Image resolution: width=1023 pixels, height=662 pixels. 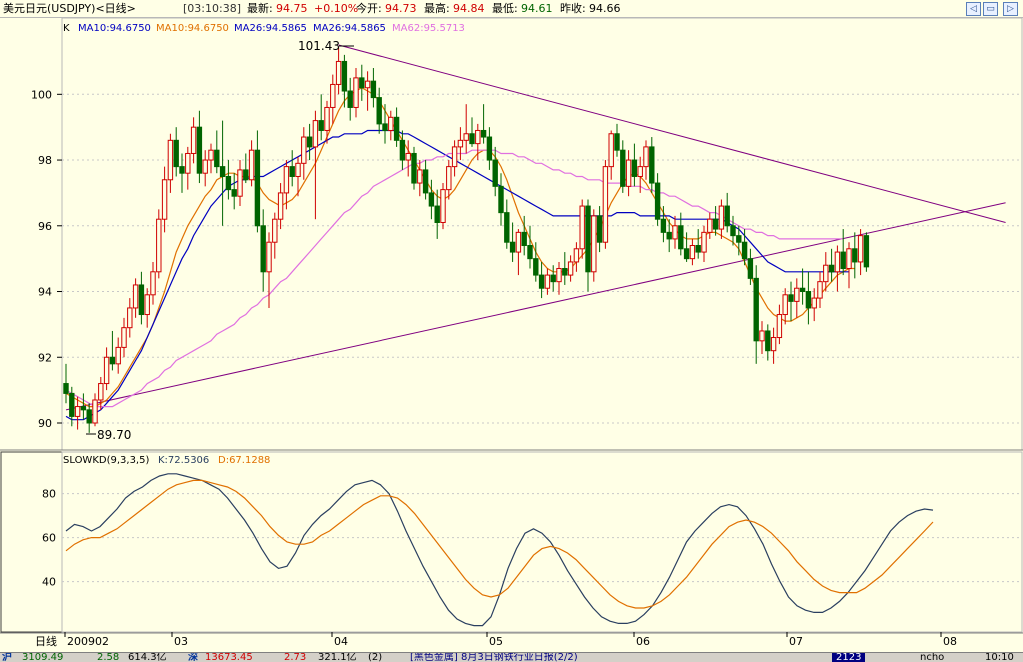 I want to click on price-tick-label: 90, so click(x=45, y=423).